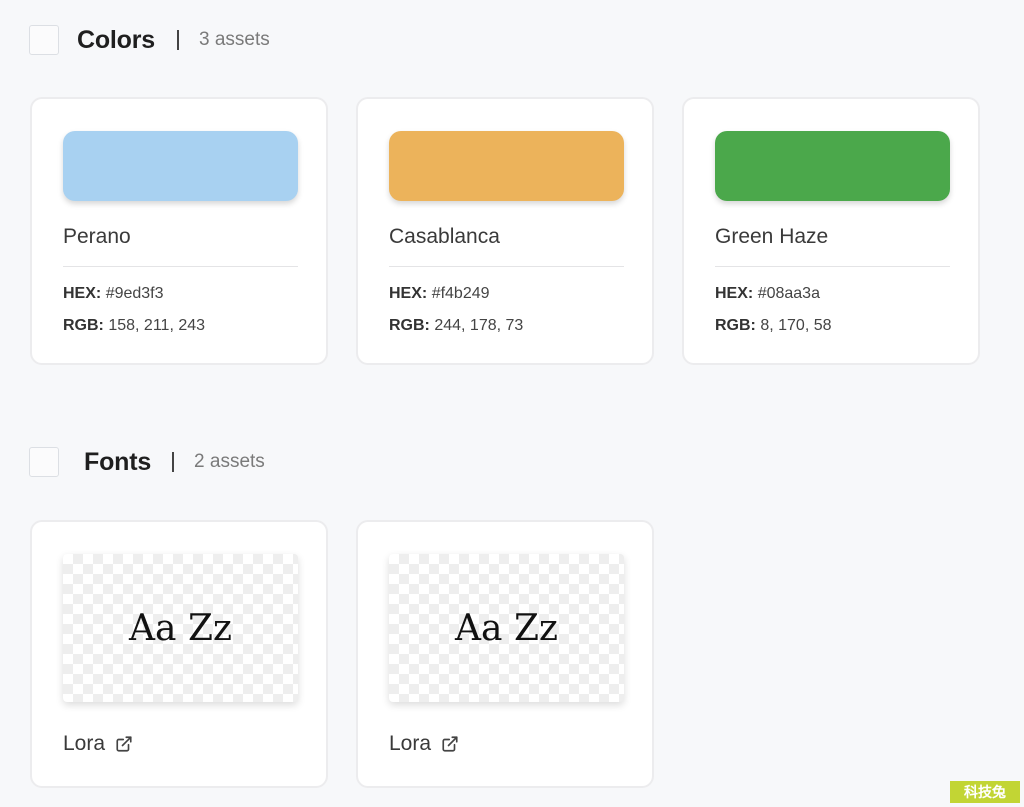 The height and width of the screenshot is (807, 1024). I want to click on color-name: Perano, so click(97, 236).